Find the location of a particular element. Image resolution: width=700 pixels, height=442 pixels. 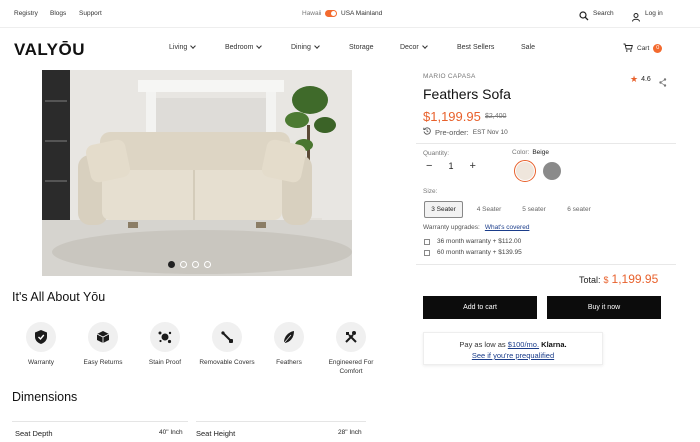

search-link: Search is located at coordinates (603, 13).